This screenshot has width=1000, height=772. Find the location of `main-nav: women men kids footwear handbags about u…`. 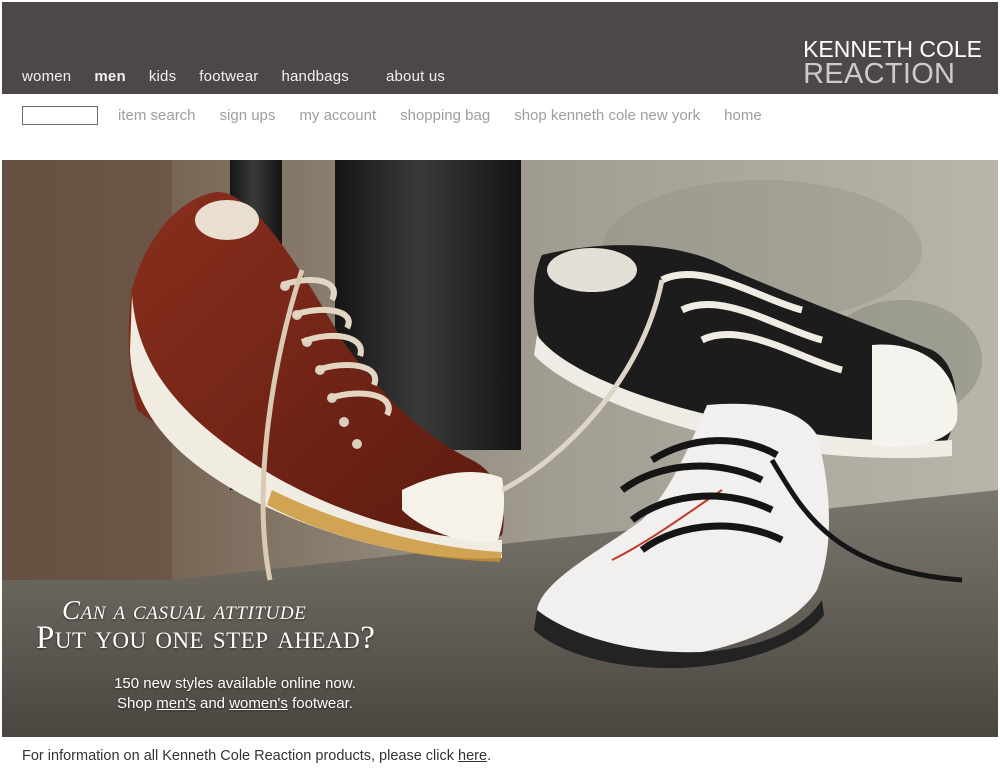

main-nav: women men kids footwear handbags about u… is located at coordinates (245, 76).